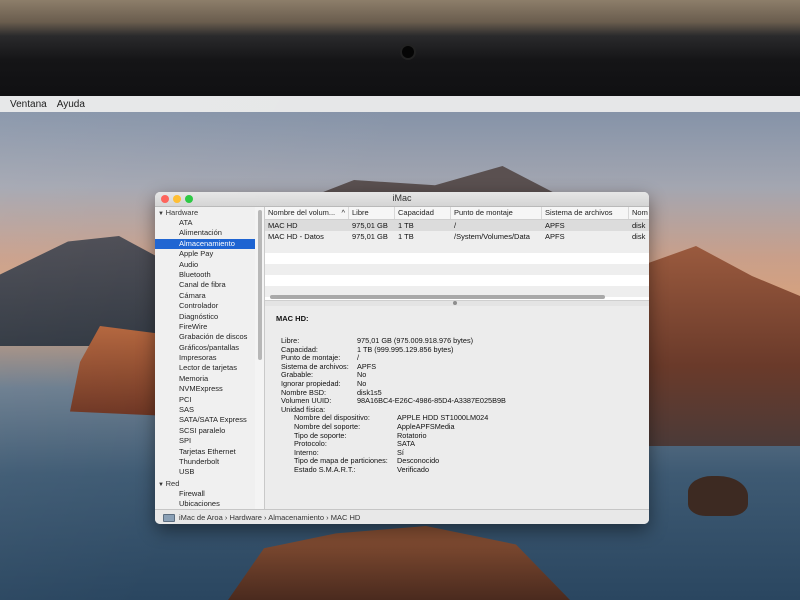 The height and width of the screenshot is (600, 800). I want to click on table-row: MAC HD 975,01 GB 1 TB / APFS disk, so click(457, 225).